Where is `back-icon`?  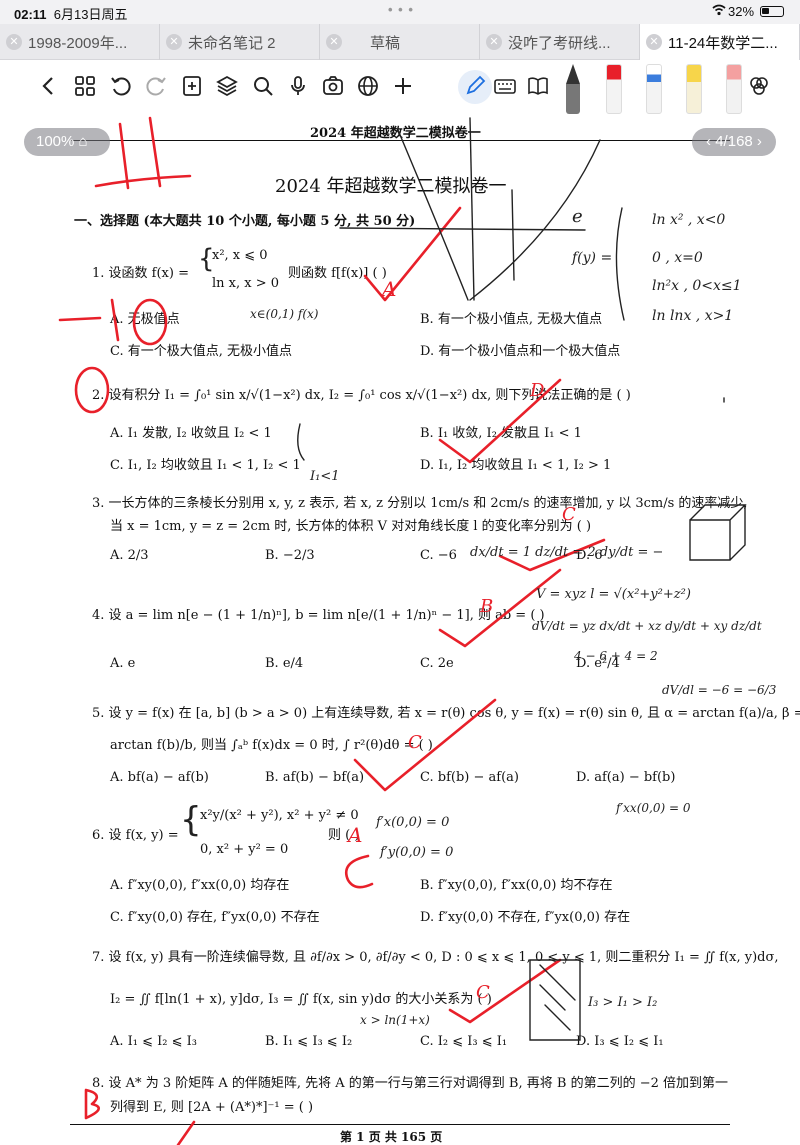 back-icon is located at coordinates (49, 87).